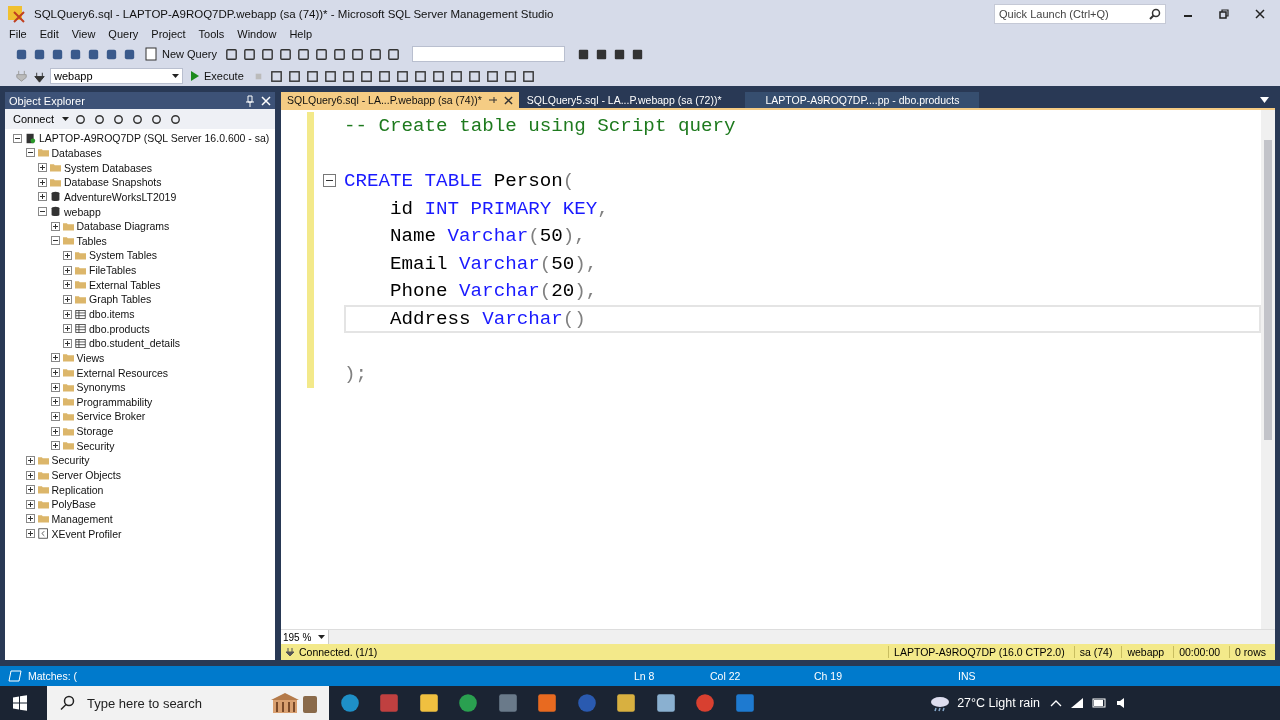 This screenshot has width=1280, height=720. I want to click on tree-item: External Resources, so click(122, 372).